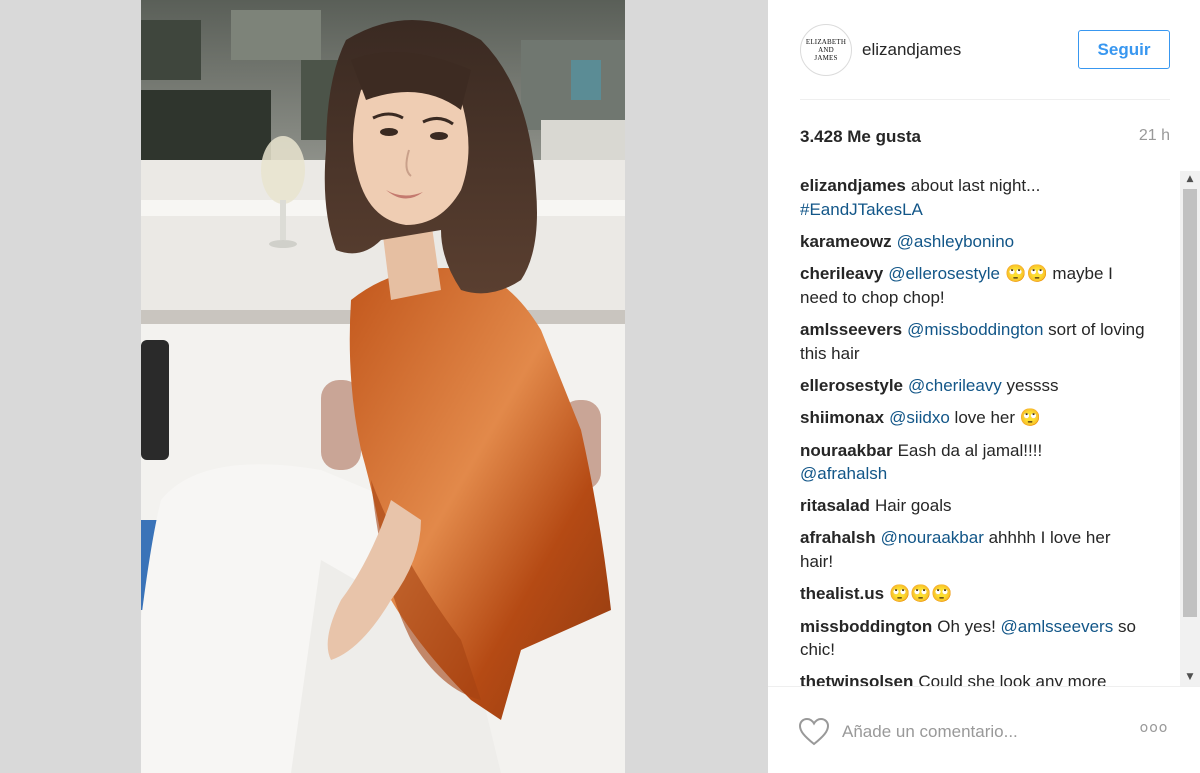 This screenshot has width=1200, height=773. What do you see at coordinates (984, 417) in the screenshot?
I see `comment-text: love her` at bounding box center [984, 417].